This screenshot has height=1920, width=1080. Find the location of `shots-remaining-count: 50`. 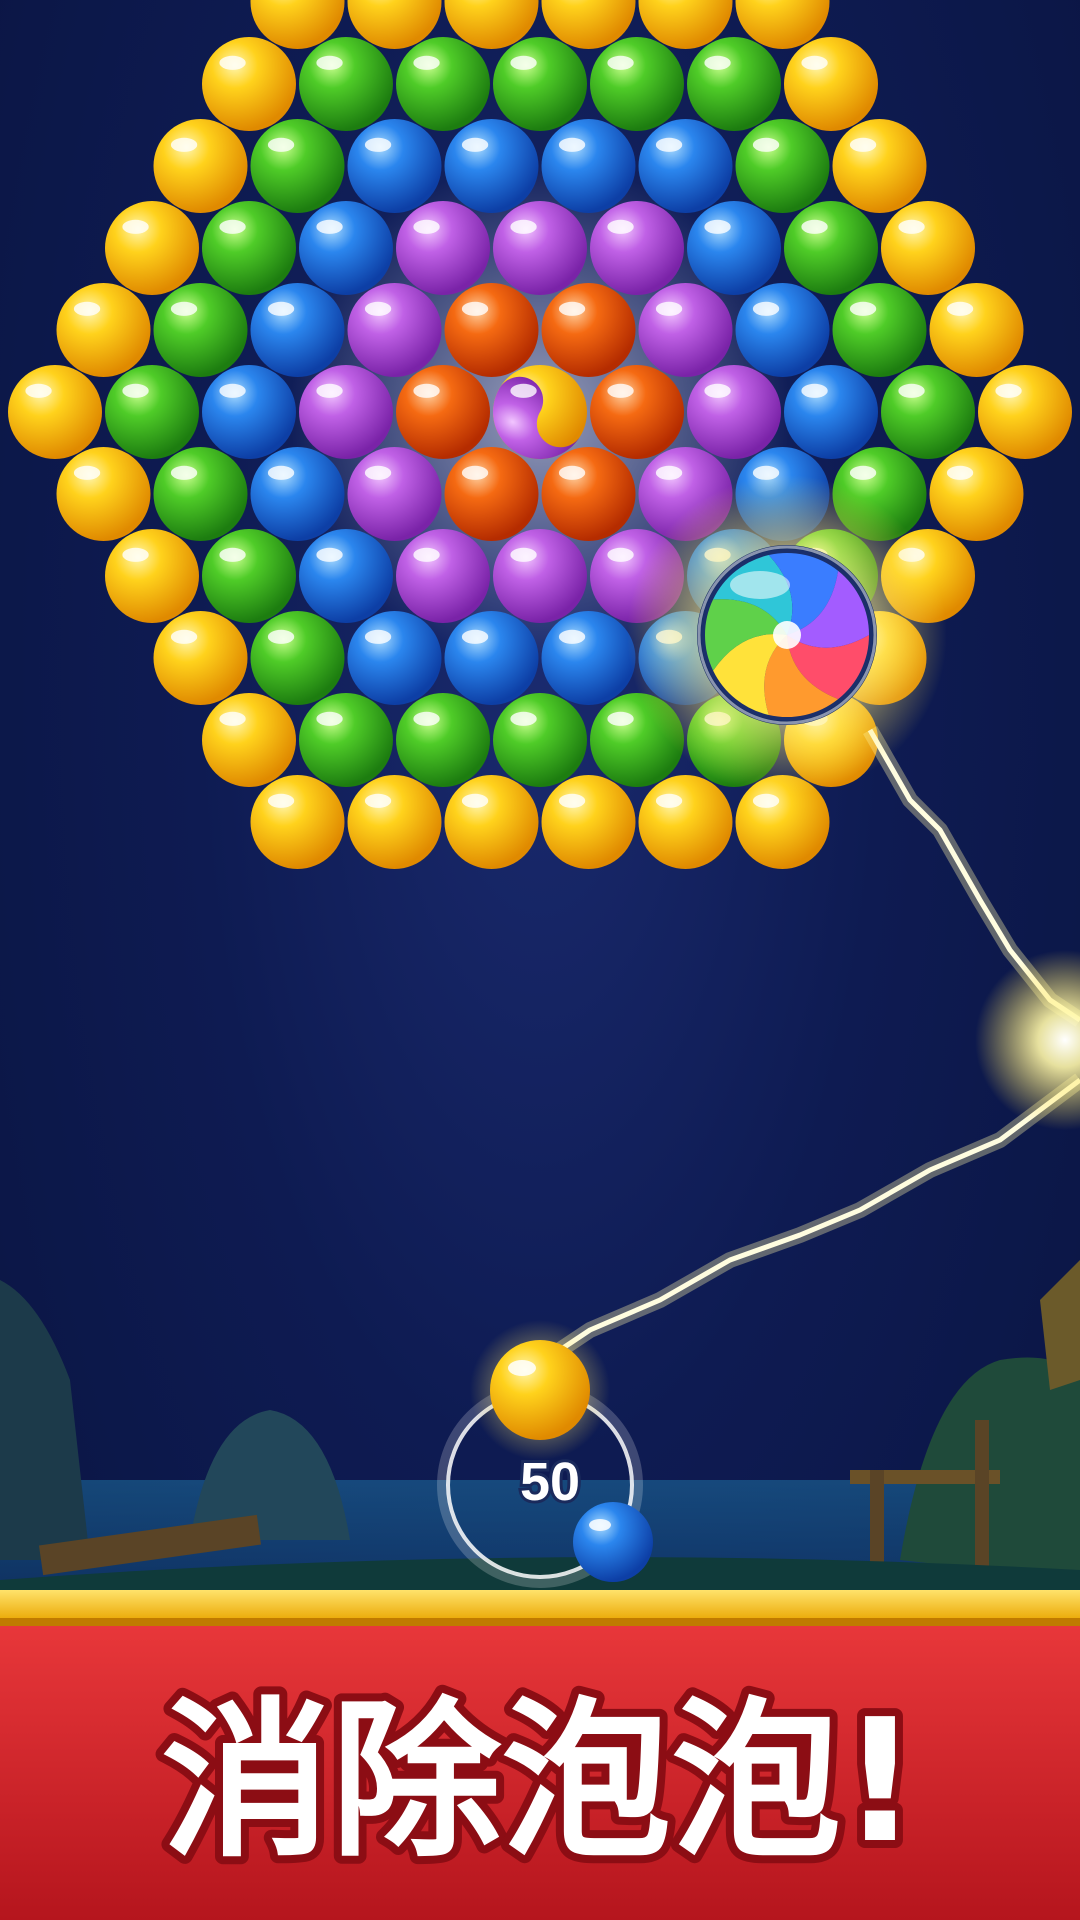

shots-remaining-count: 50 is located at coordinates (550, 1482).